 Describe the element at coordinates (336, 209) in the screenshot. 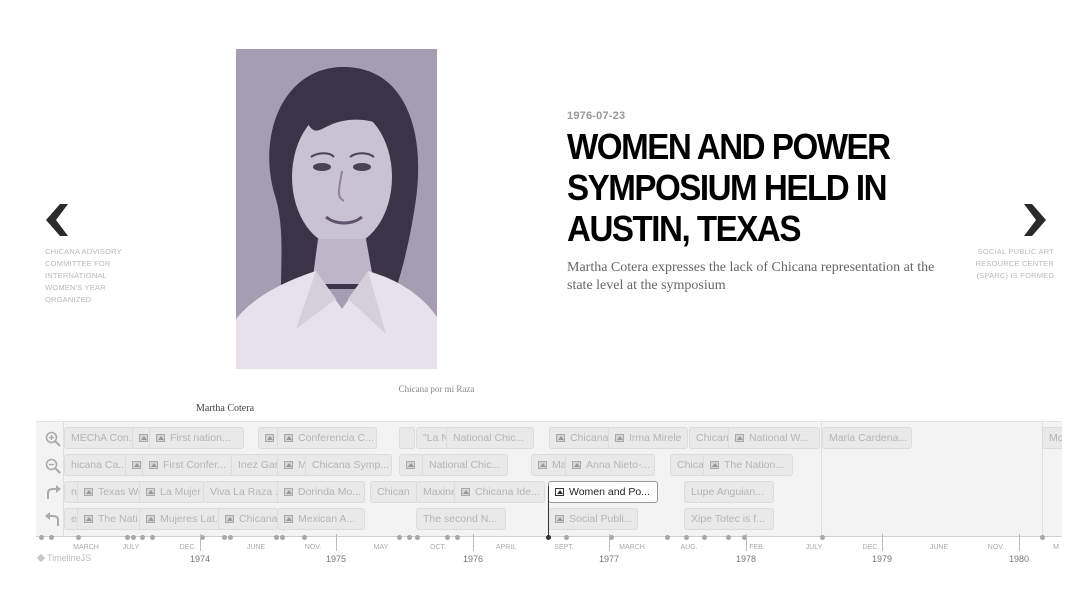

I see `slide-photo` at that location.